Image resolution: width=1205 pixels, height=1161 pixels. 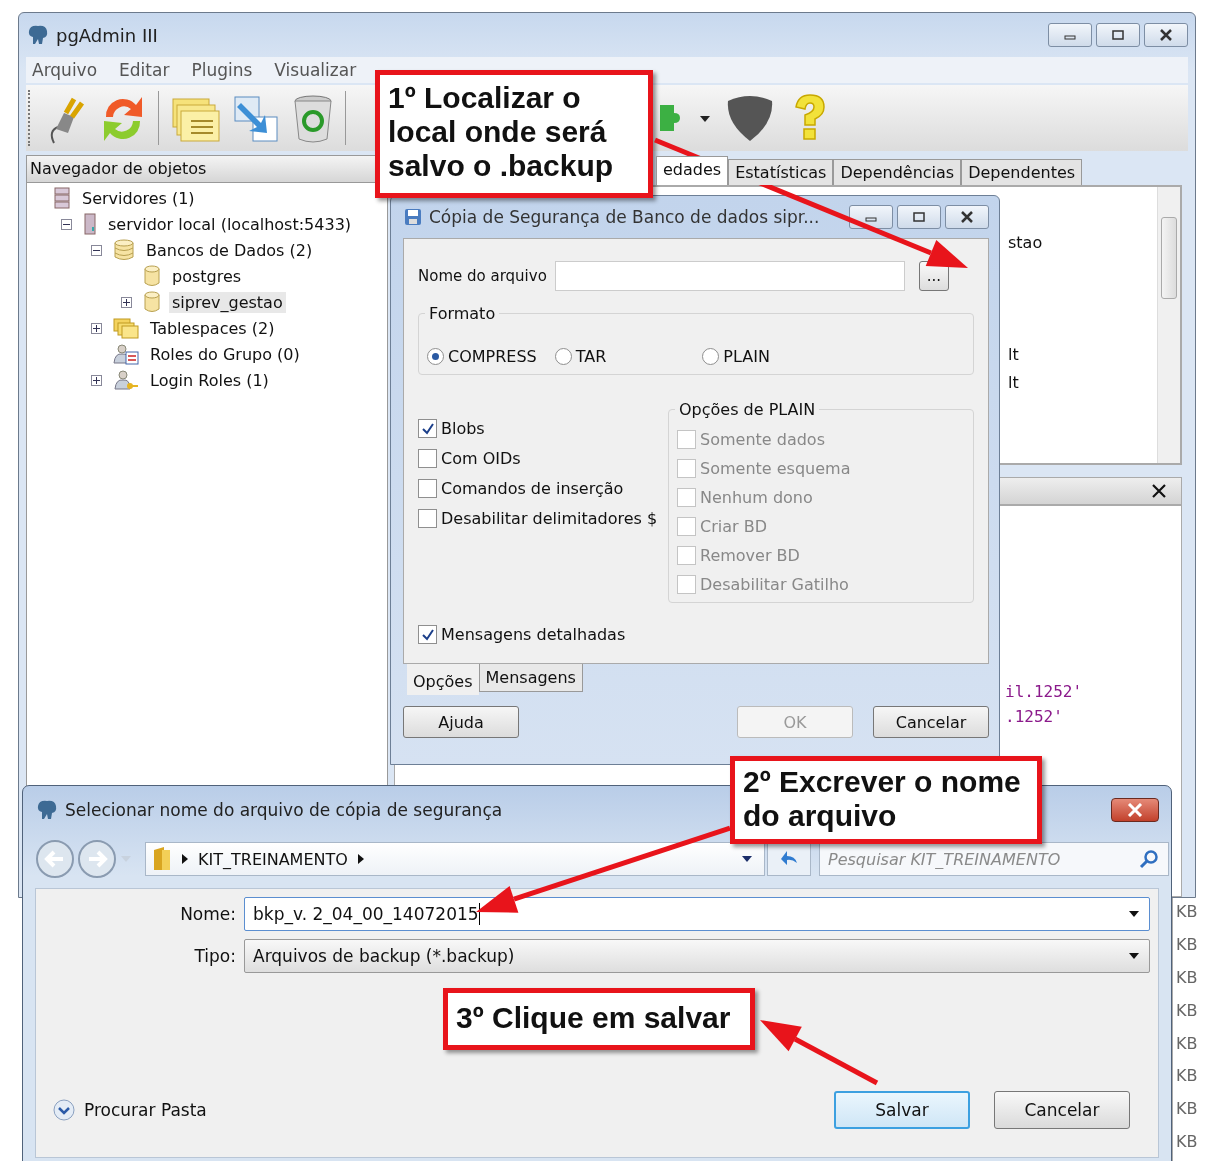 I want to click on dialog-button: Ajuda, so click(x=461, y=722).